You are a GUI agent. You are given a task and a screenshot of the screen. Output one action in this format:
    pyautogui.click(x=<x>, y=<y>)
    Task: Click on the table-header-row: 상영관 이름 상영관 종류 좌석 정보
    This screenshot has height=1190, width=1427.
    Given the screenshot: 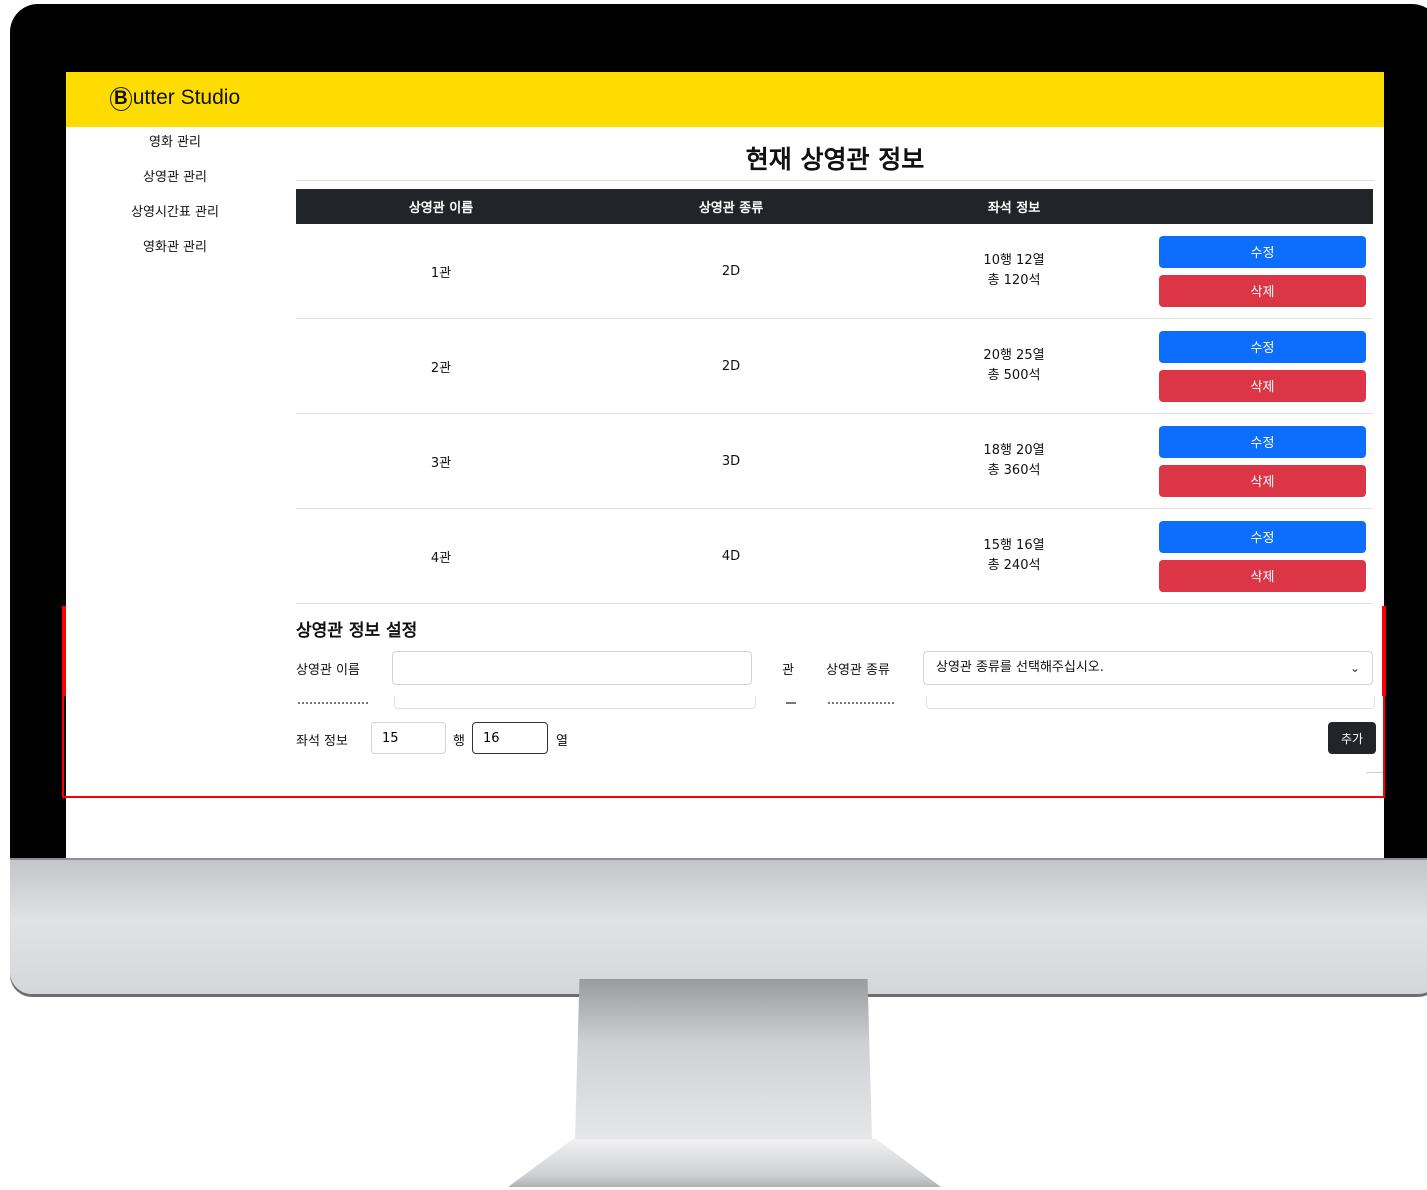 What is the action you would take?
    pyautogui.click(x=834, y=206)
    